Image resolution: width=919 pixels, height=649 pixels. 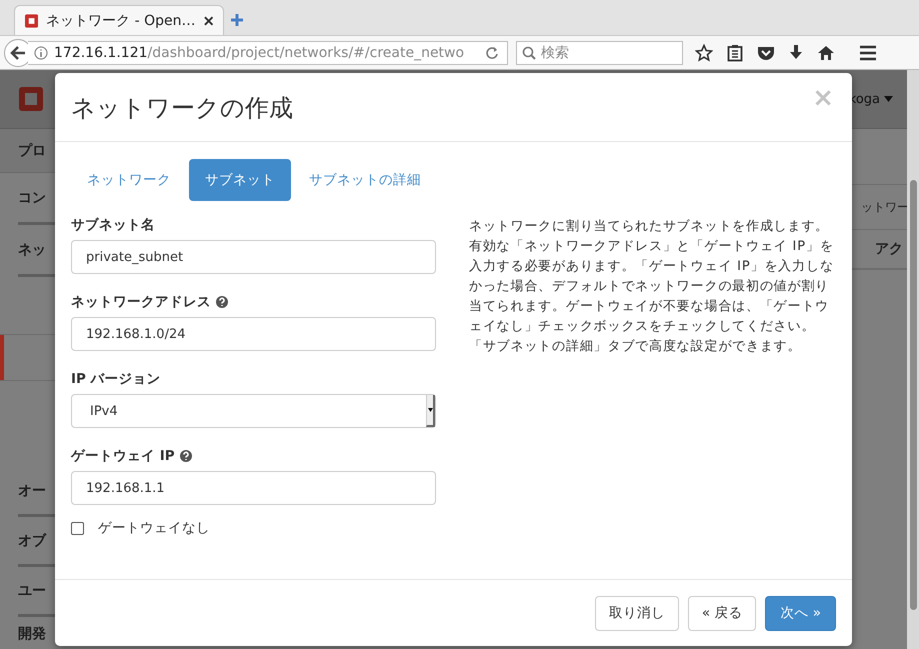 What do you see at coordinates (113, 225) in the screenshot?
I see `field-label: サブネット名` at bounding box center [113, 225].